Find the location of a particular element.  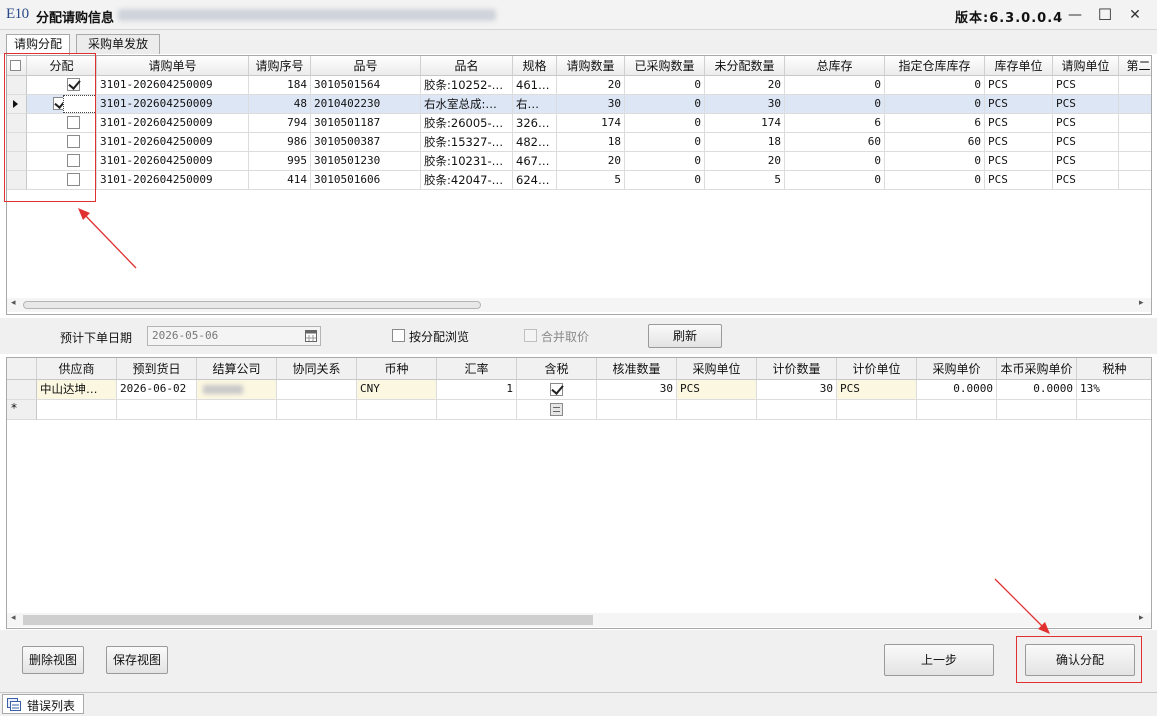

col-request-unit-header: 请购单位 is located at coordinates (1086, 66).